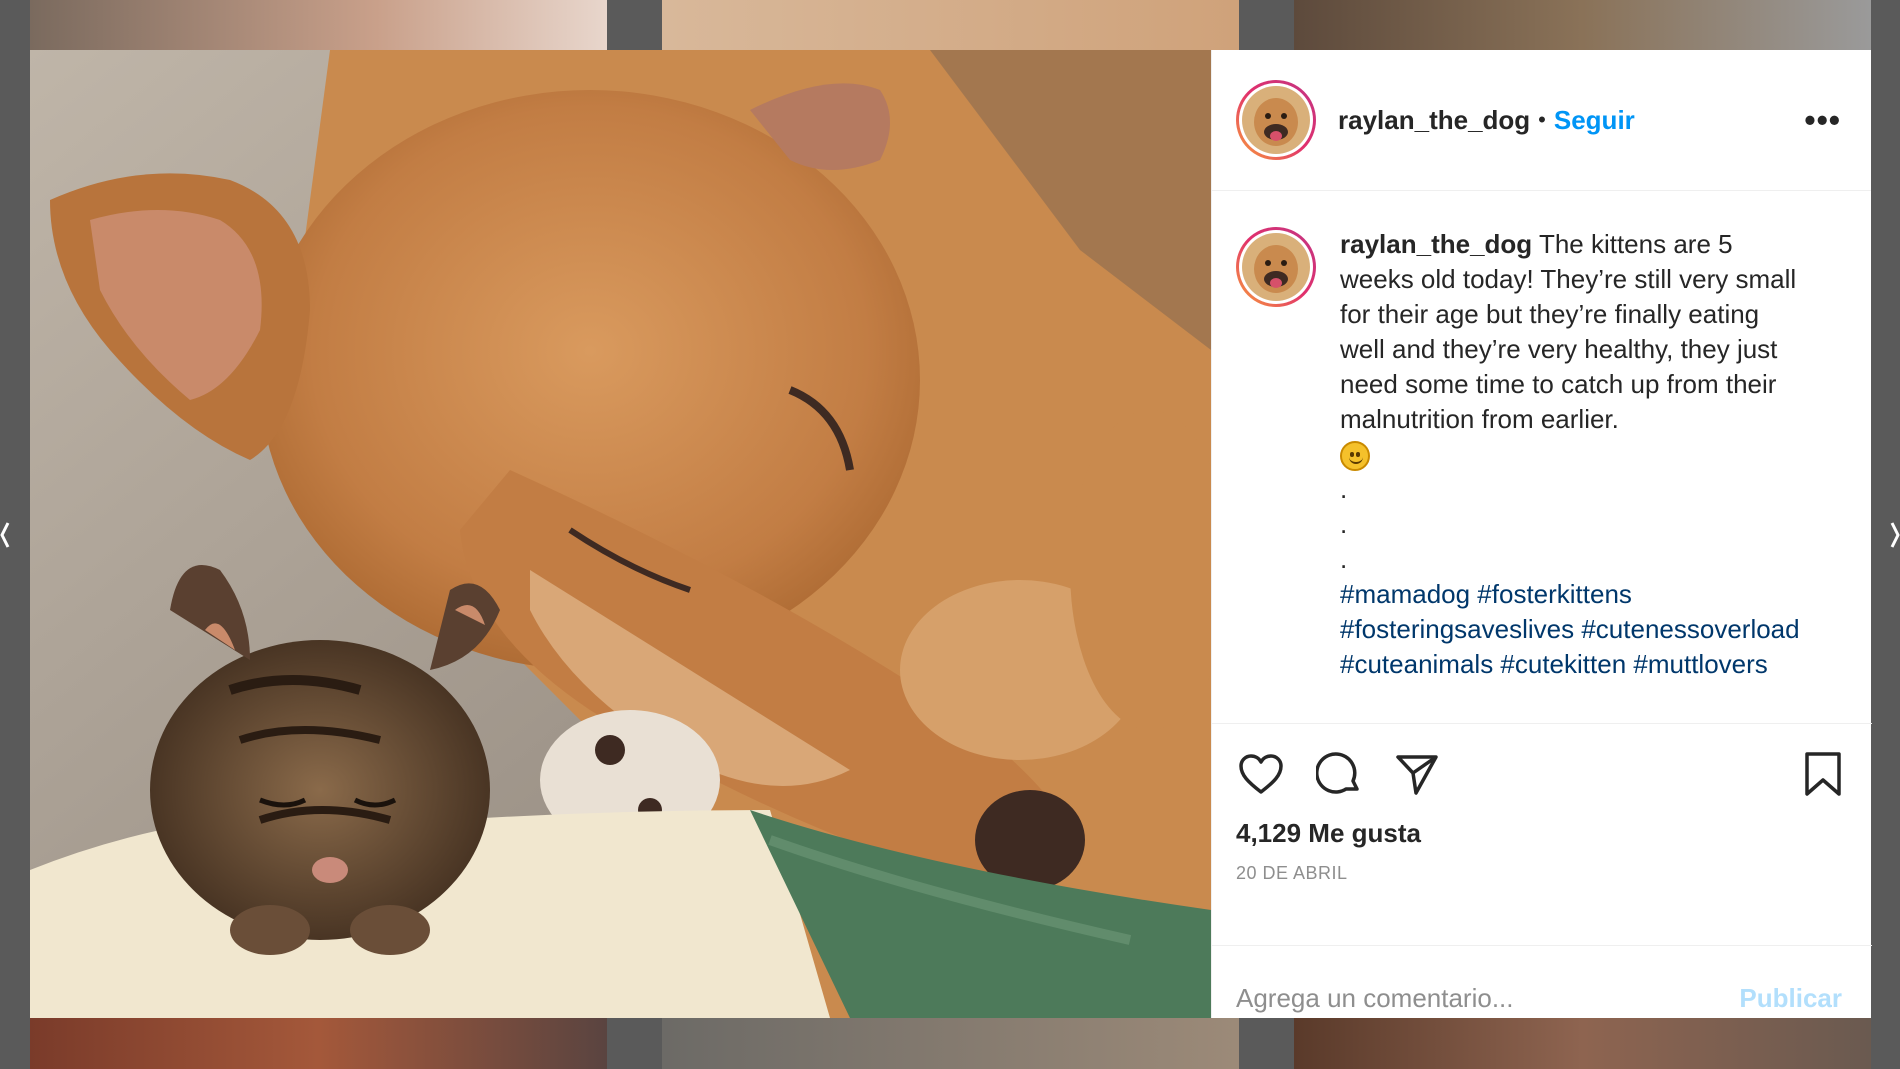 This screenshot has width=1900, height=1069. I want to click on comment-button, so click(1339, 774).